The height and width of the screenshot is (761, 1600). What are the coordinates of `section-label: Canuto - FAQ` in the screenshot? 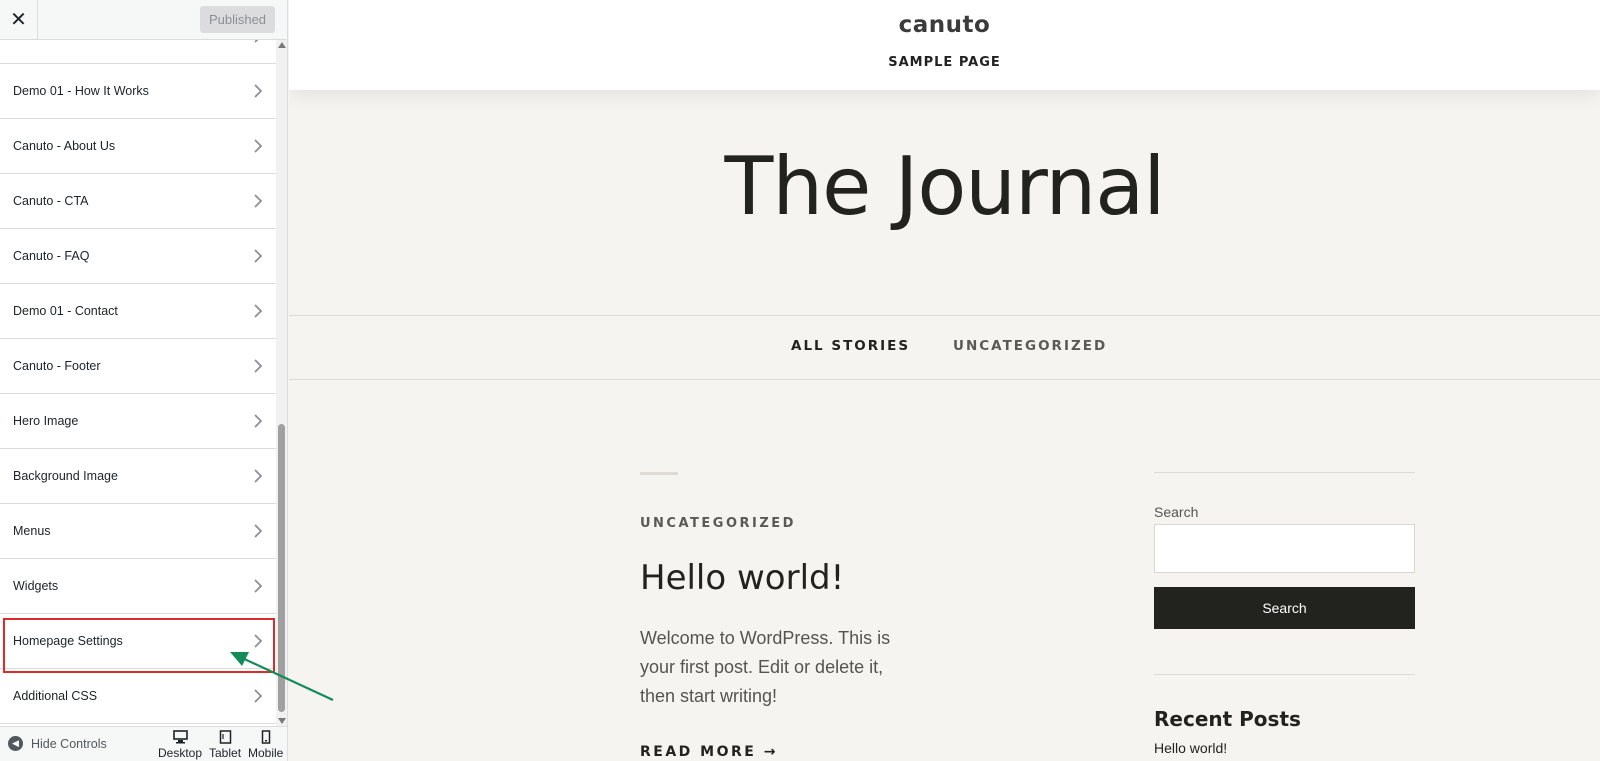 It's located at (51, 256).